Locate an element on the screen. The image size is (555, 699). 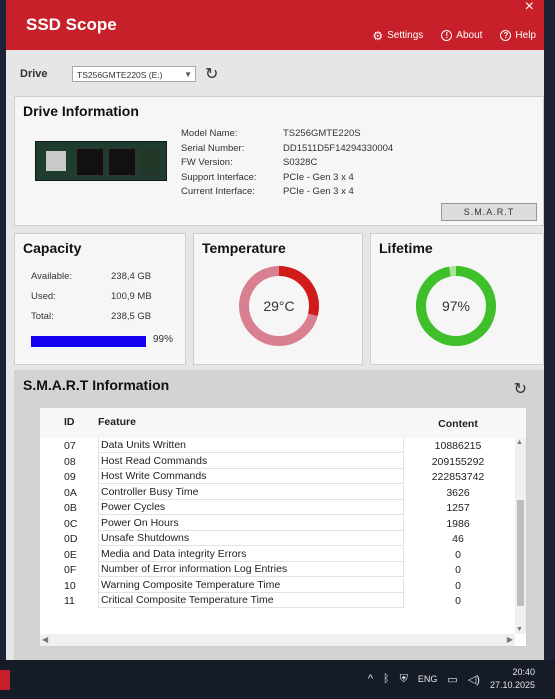
smart-row-feature: Number of Error information Log Entries is located at coordinates (251, 569).